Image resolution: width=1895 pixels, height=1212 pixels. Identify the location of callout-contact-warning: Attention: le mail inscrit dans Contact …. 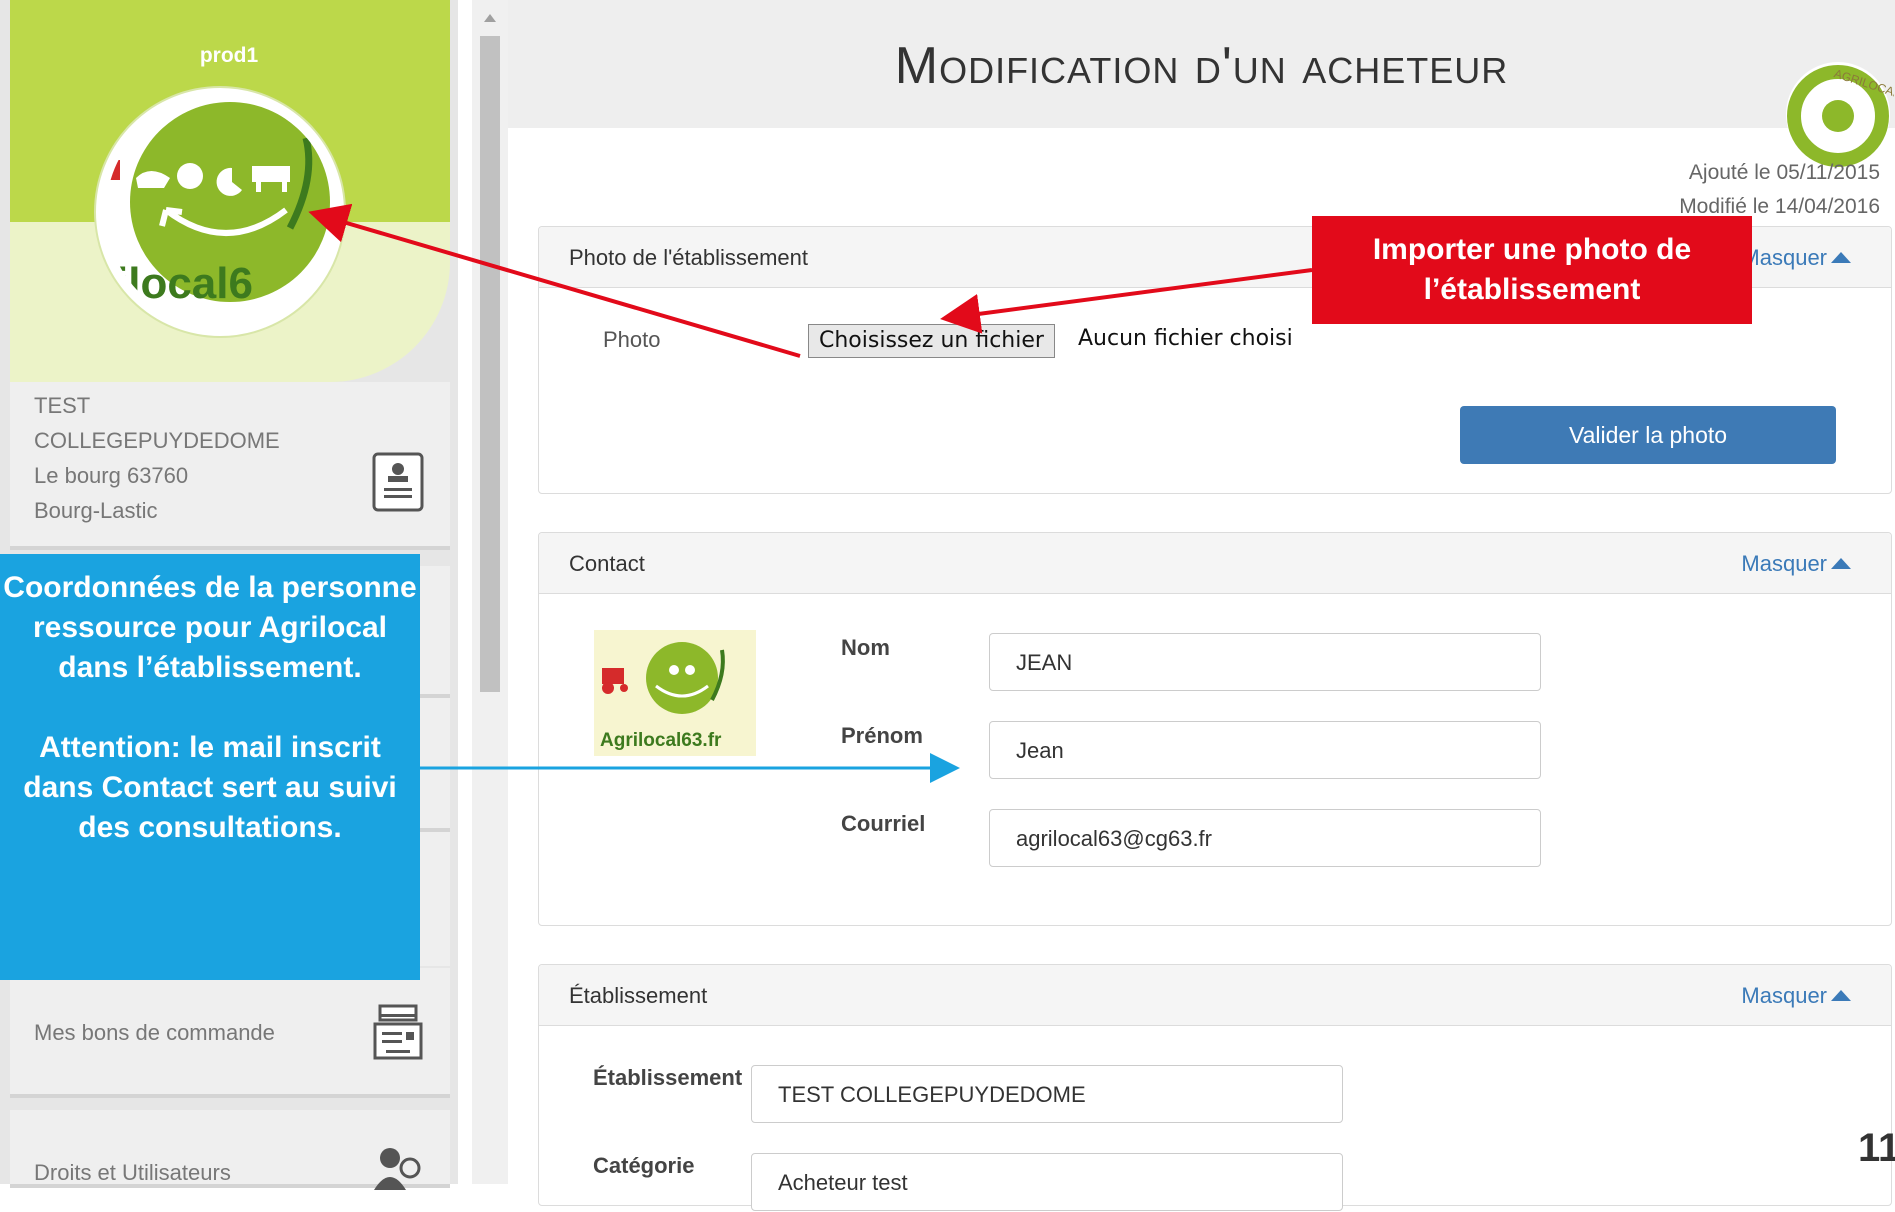
(210, 787).